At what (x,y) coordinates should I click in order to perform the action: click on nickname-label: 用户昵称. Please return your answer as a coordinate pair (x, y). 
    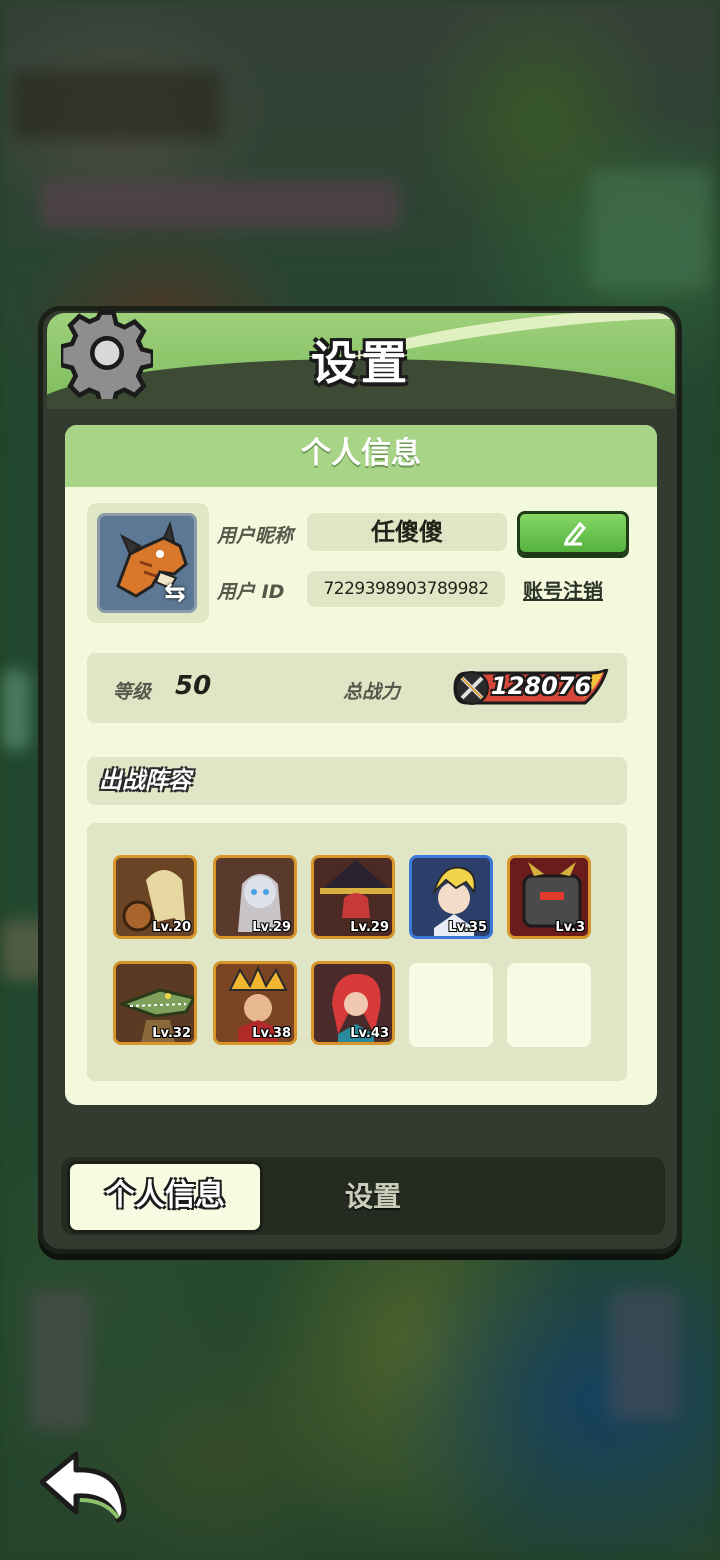
    Looking at the image, I should click on (255, 536).